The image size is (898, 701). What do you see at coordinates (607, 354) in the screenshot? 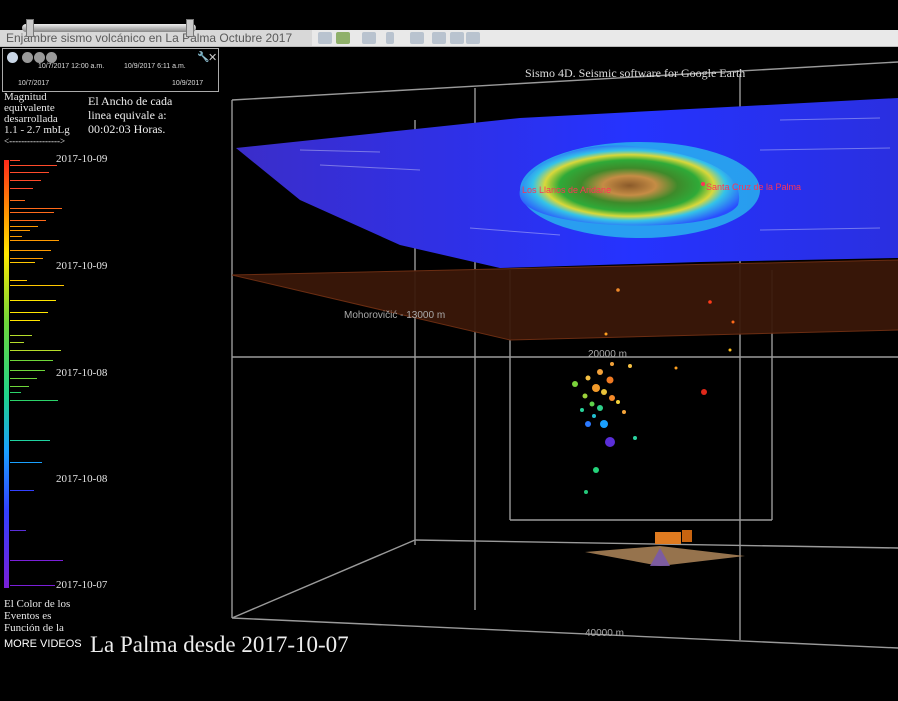
I see `depth-label-20000: 20000 m` at bounding box center [607, 354].